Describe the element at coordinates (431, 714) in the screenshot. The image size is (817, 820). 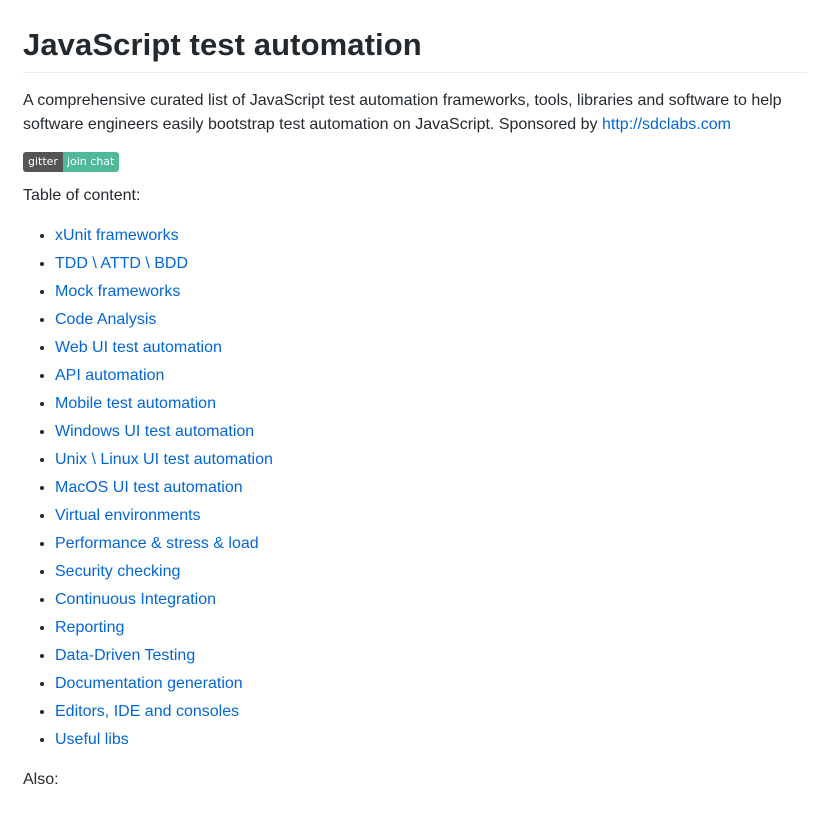
I see `toc-item-editors-ide-consoles: Editors, IDE and consoles` at that location.